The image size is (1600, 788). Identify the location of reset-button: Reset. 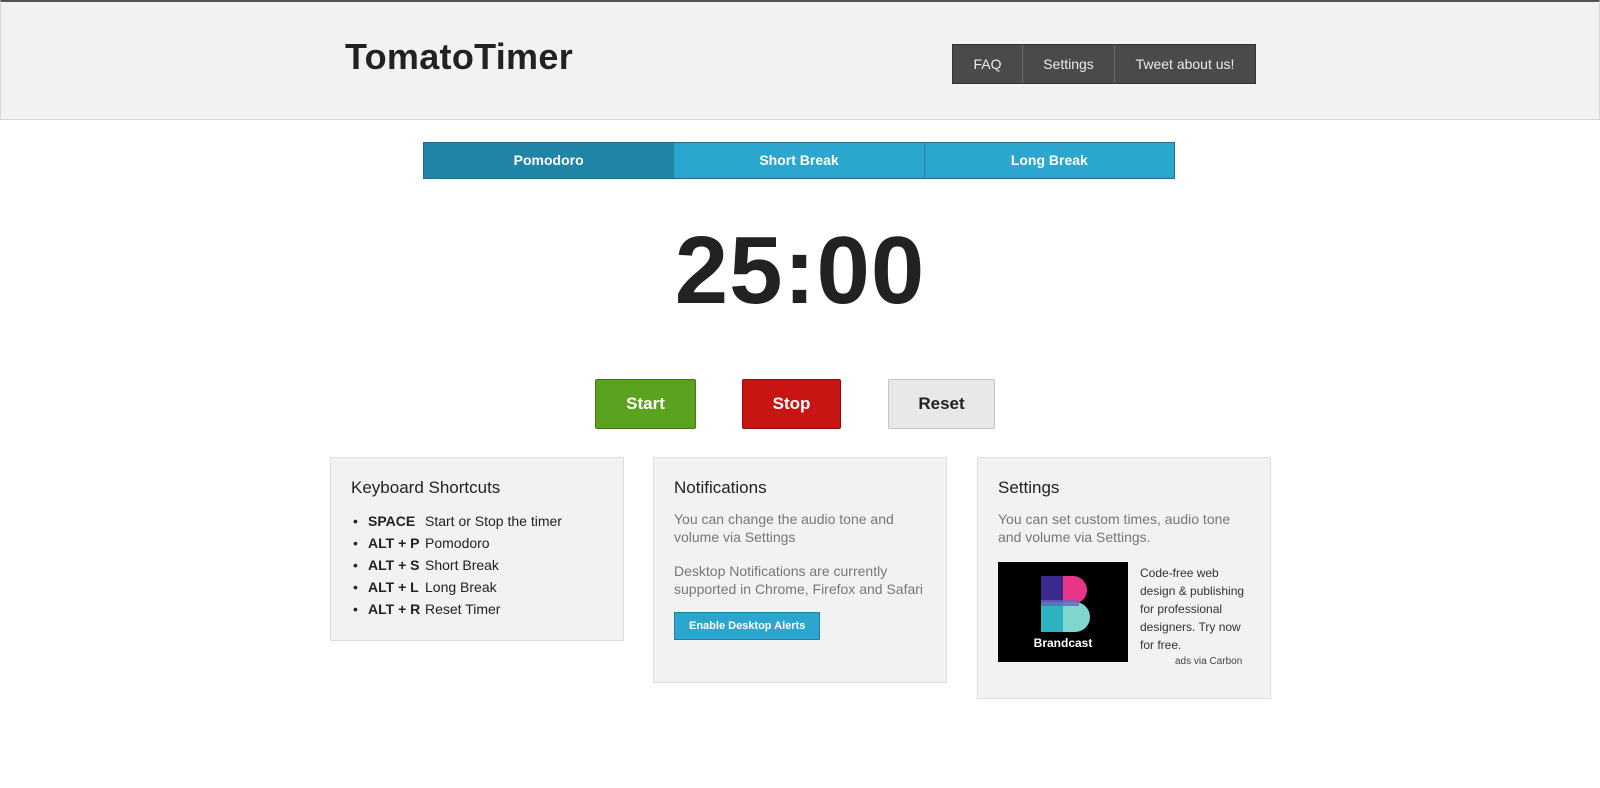
(941, 404).